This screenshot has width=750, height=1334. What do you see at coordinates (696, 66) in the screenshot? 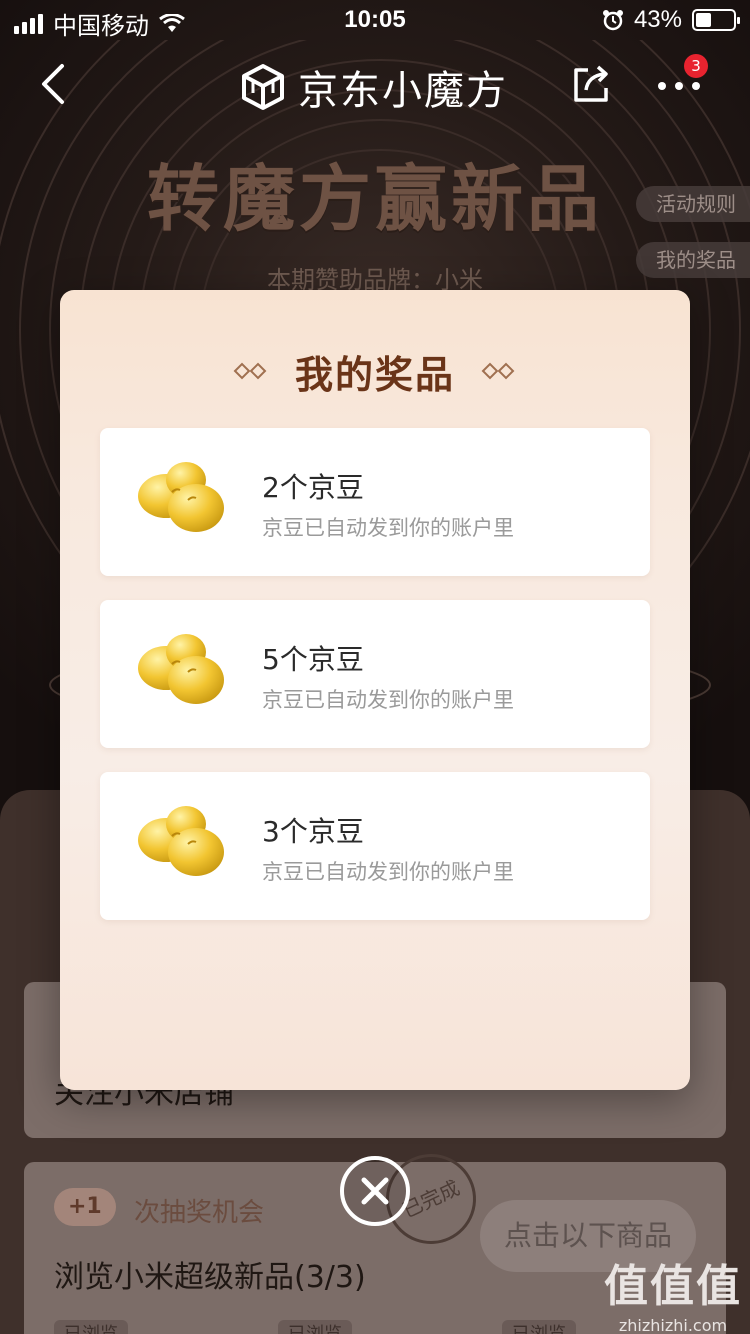
I see `notification-badge: 3` at bounding box center [696, 66].